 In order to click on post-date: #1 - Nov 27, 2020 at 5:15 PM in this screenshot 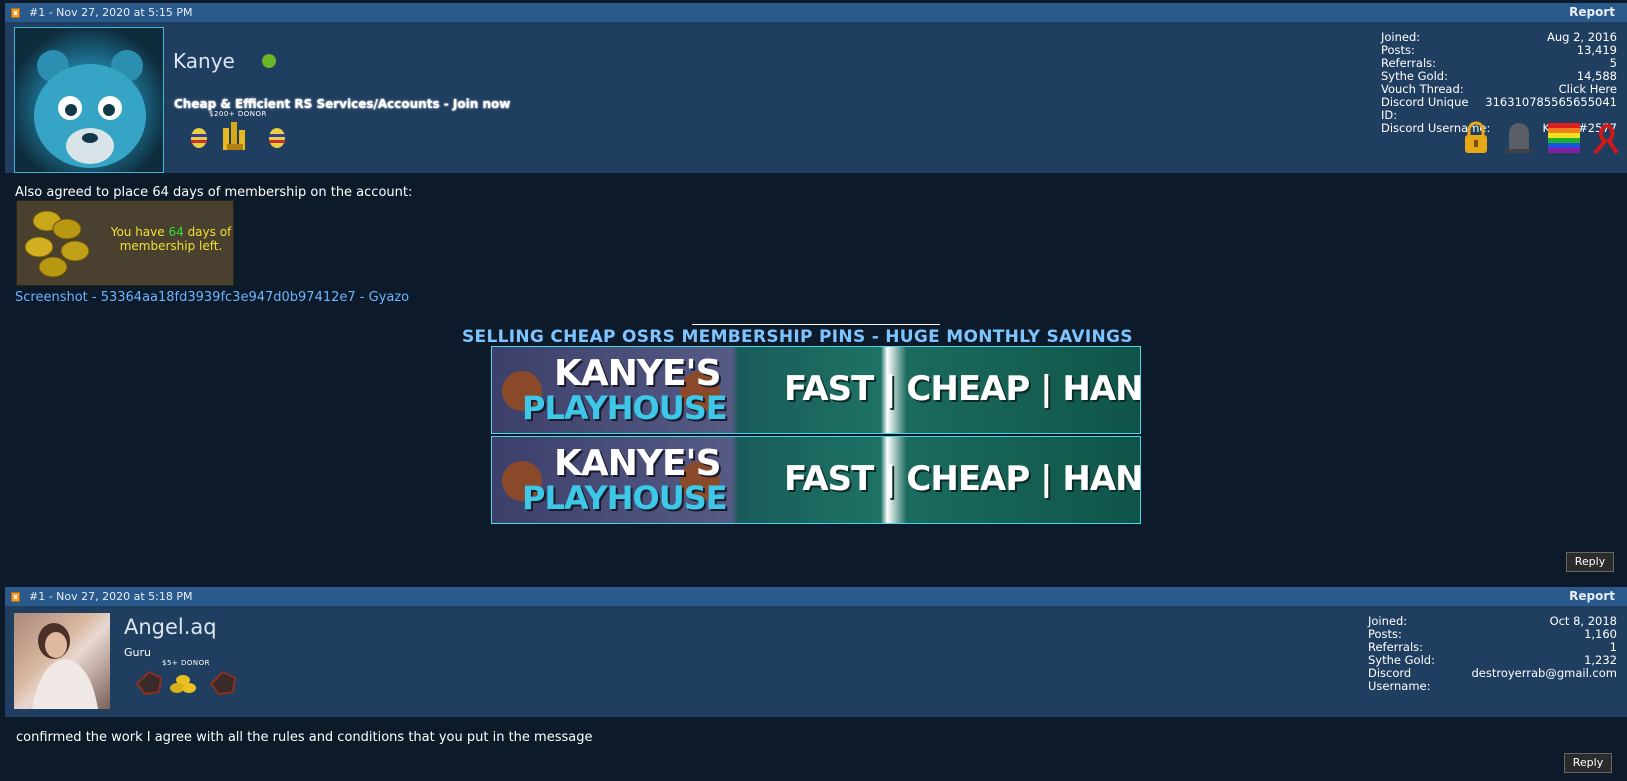, I will do `click(111, 12)`.